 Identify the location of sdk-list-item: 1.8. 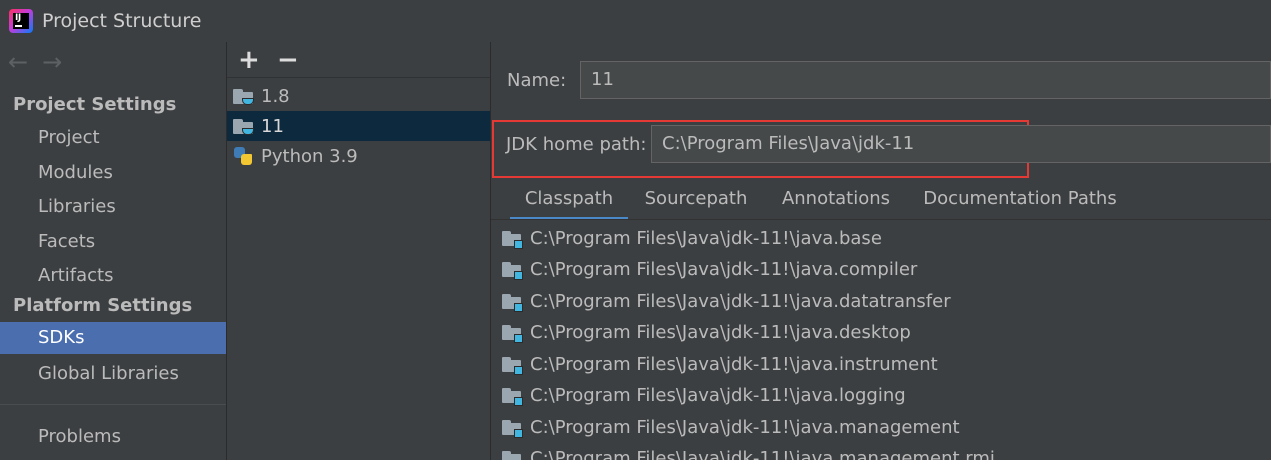
(358, 96).